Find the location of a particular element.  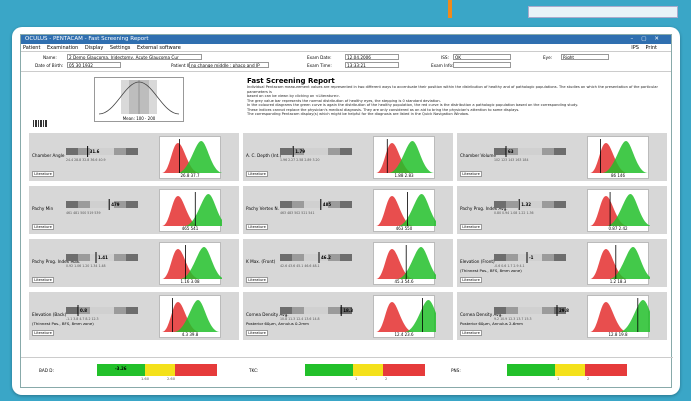

tick-labels: 463 483 502 521 541 is located at coordinates (297, 213).